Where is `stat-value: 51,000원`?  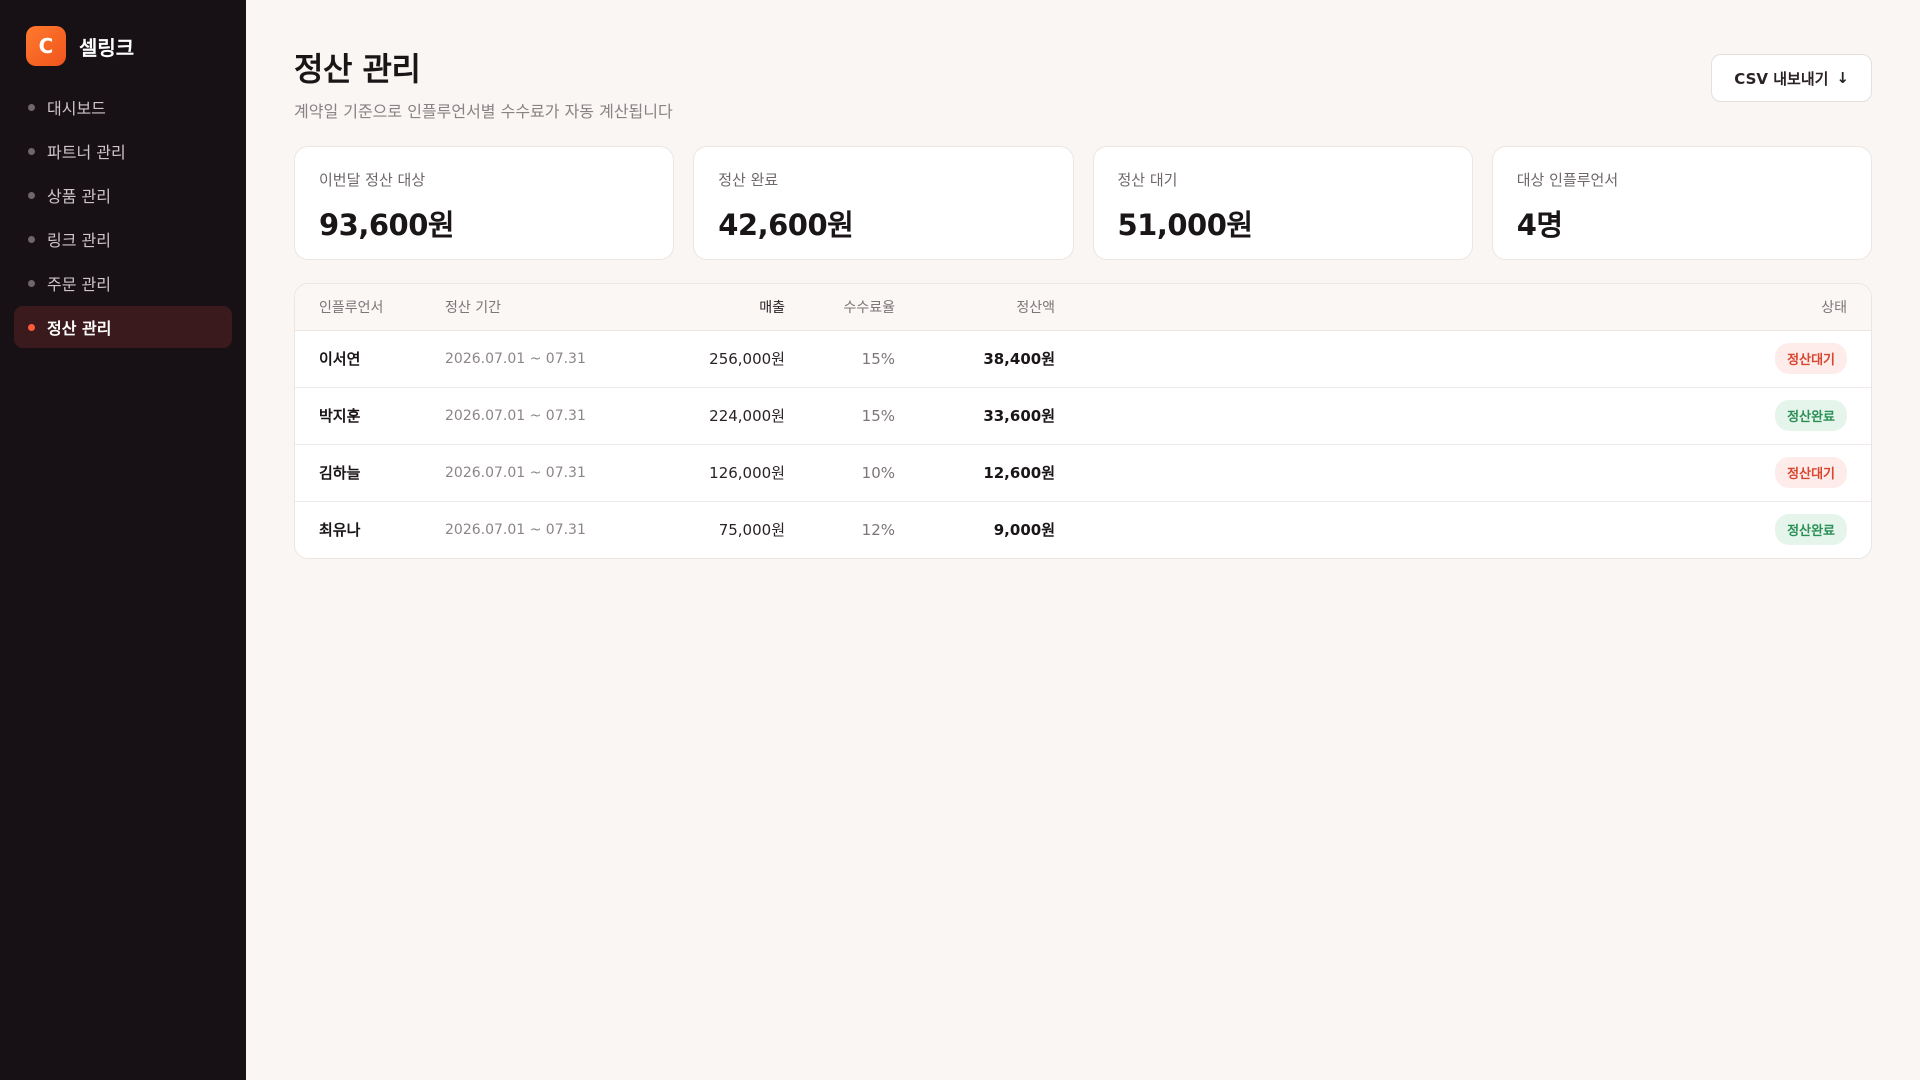
stat-value: 51,000원 is located at coordinates (1185, 225).